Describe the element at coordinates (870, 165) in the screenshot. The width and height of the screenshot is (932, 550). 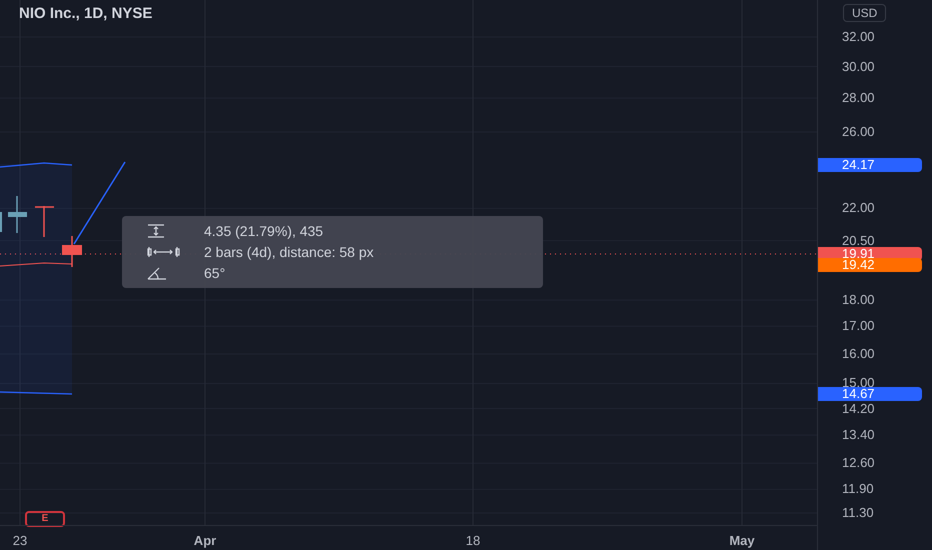
I see `price-tag: 24.17` at that location.